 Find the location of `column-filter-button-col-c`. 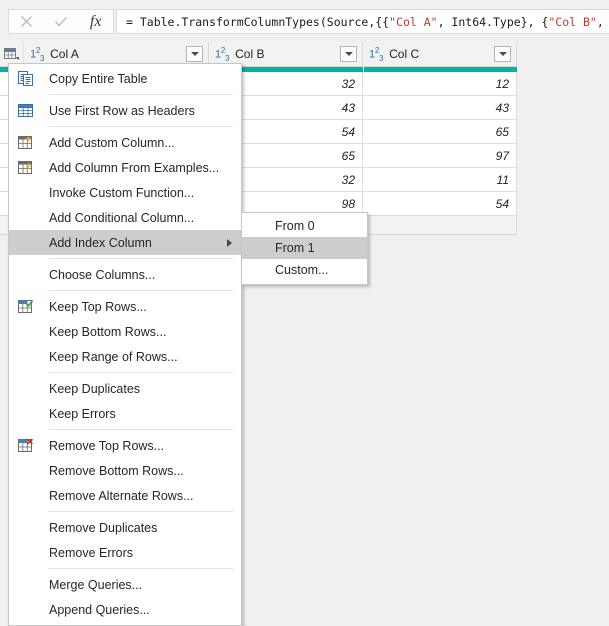

column-filter-button-col-c is located at coordinates (502, 54).